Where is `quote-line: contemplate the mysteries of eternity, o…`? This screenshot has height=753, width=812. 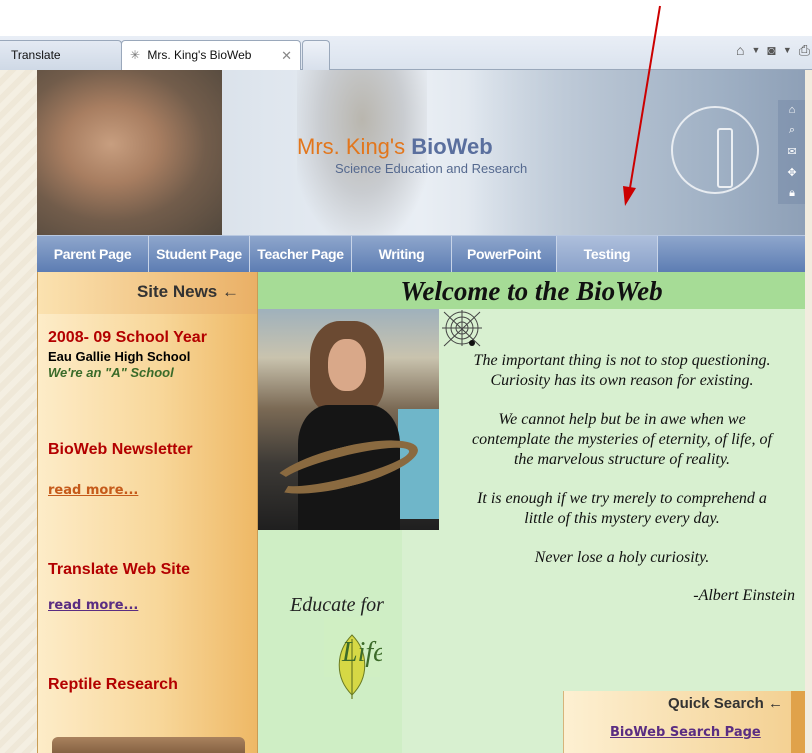 quote-line: contemplate the mysteries of eternity, o… is located at coordinates (622, 439).